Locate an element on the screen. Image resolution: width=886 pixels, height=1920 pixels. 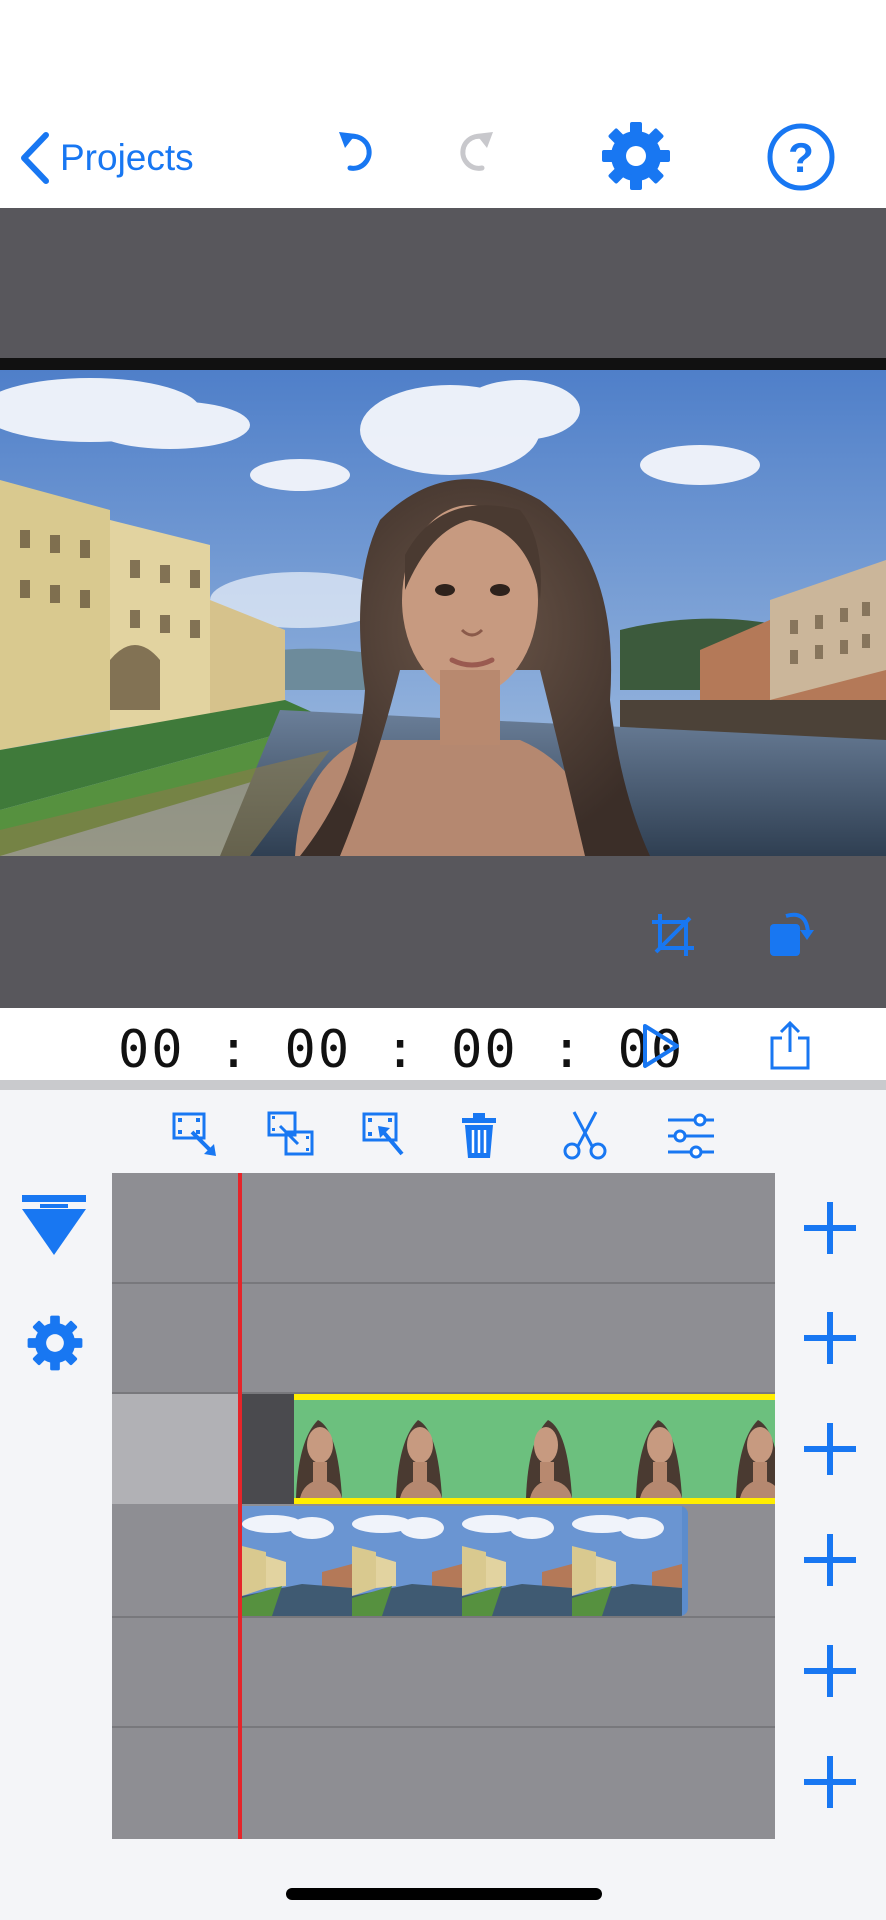
background-clip-thumbnails is located at coordinates (462, 1561).